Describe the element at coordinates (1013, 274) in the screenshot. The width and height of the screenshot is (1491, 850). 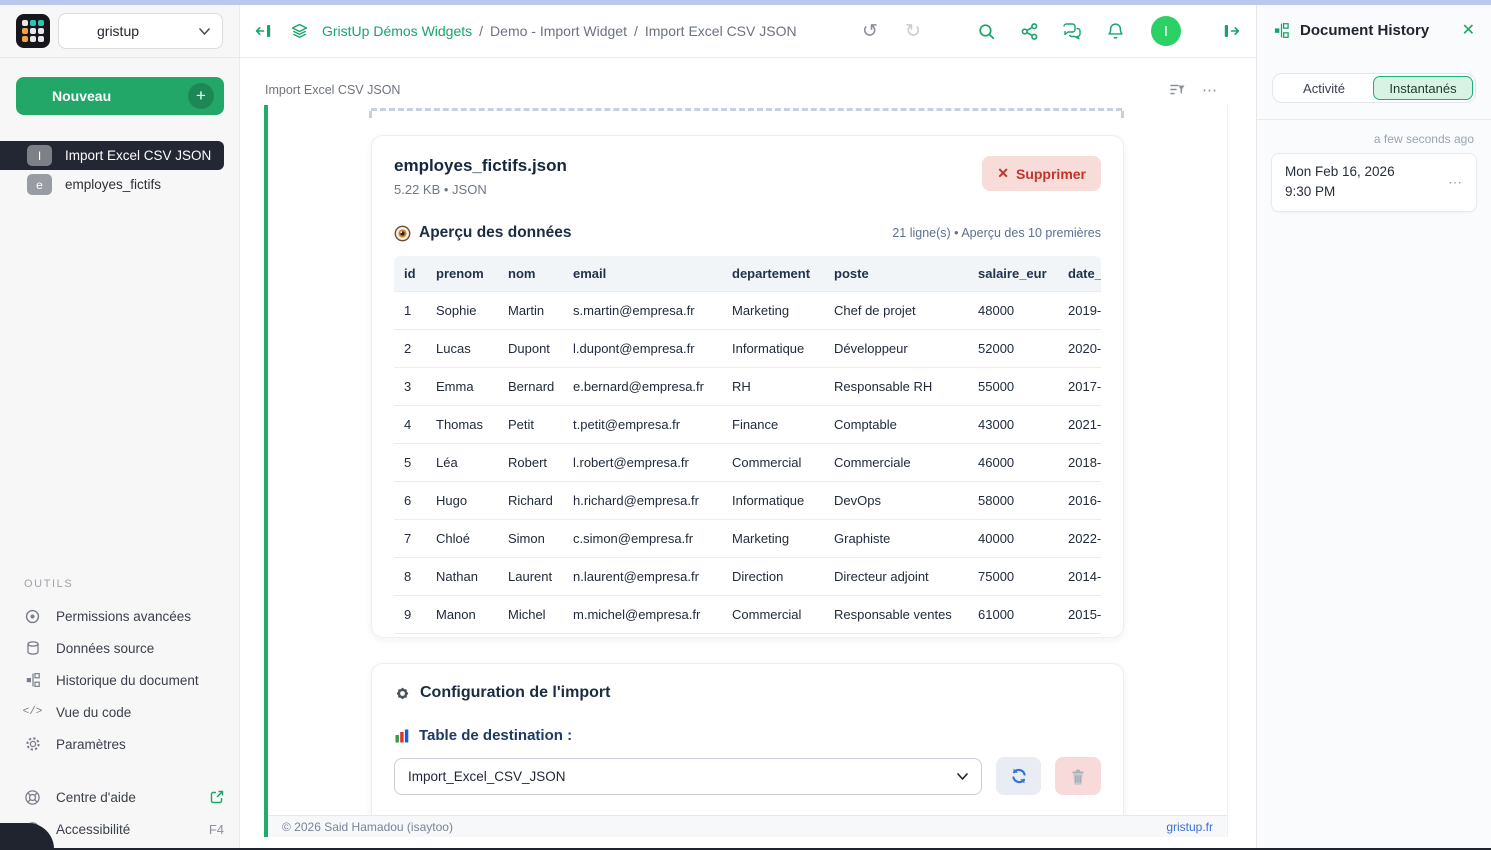
I see `column-header: salaire_eur` at that location.